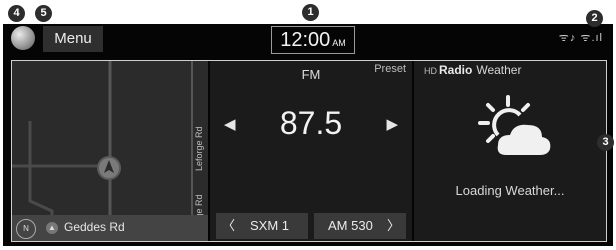 The width and height of the screenshot is (616, 250). I want to click on seek-prev-button: 〈 SXM 1, so click(262, 226).